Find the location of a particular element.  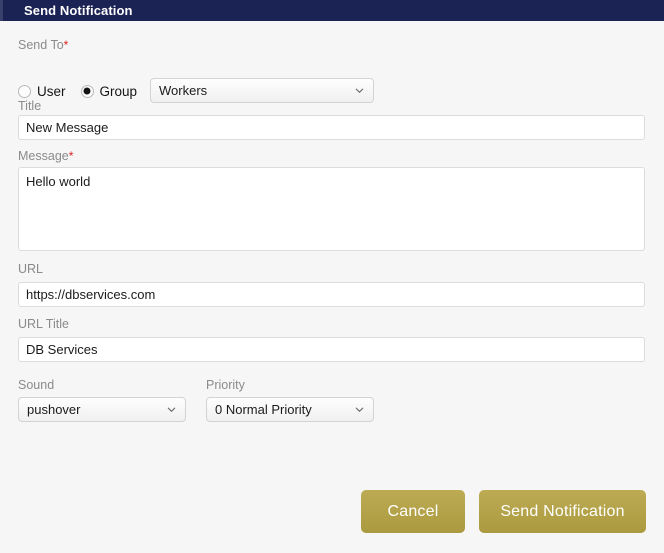

send-to-required-mark: * is located at coordinates (66, 45).